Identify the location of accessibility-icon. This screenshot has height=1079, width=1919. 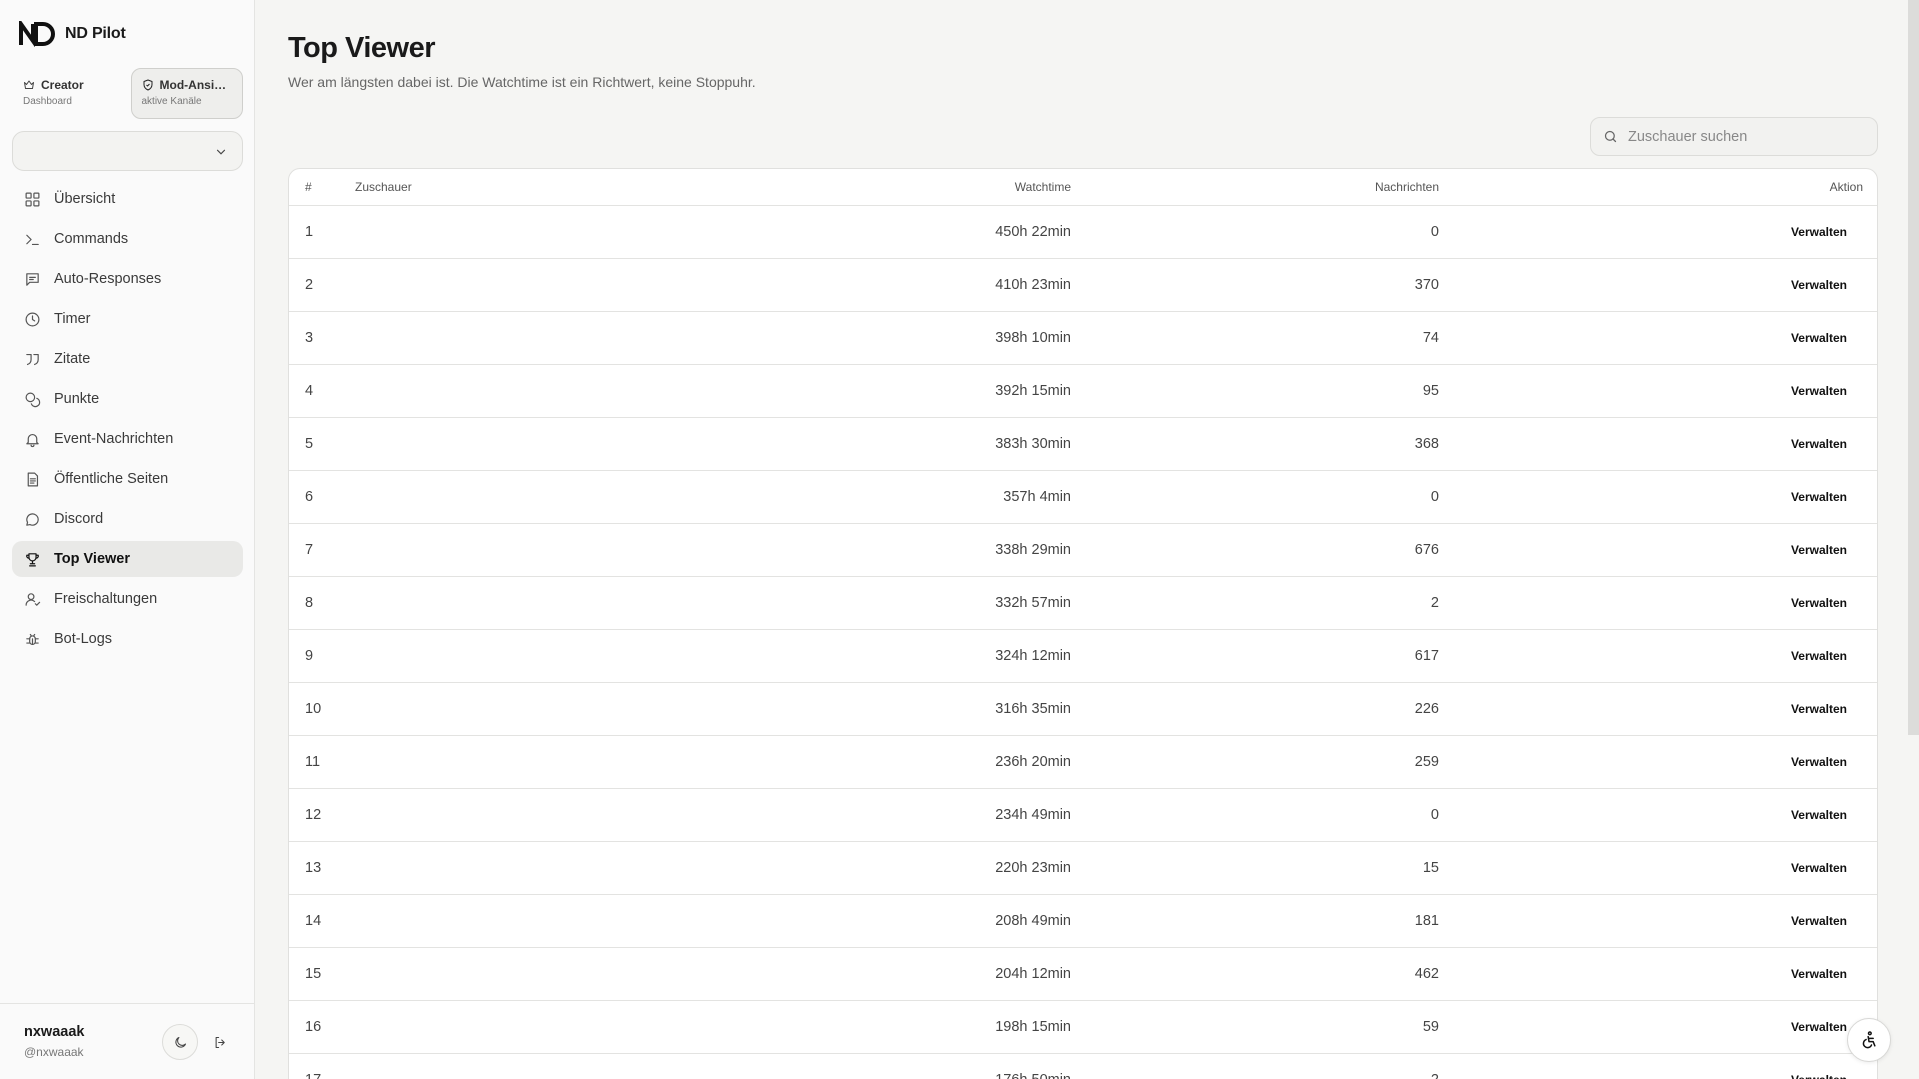
(1869, 1040).